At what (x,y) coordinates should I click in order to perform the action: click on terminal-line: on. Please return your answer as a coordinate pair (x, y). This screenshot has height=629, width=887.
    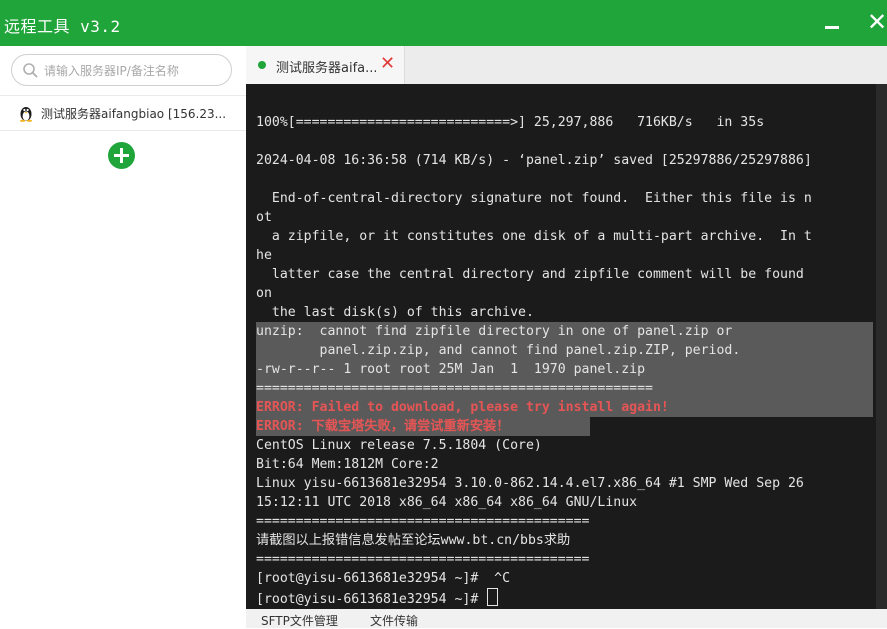
    Looking at the image, I should click on (264, 293).